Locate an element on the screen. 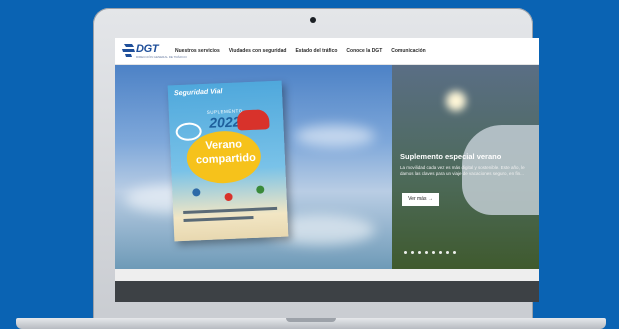  slide-title: Suplemento especial verano is located at coordinates (451, 156).